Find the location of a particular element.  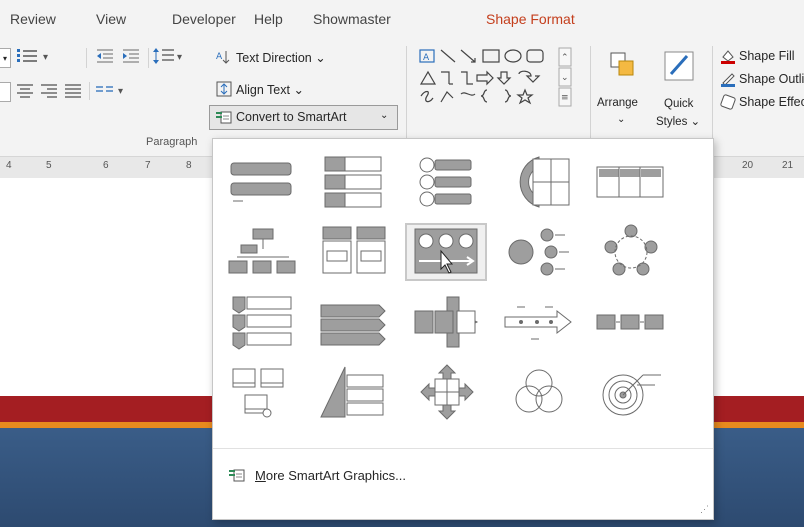

text-direction-button: Text Direction ⌄ is located at coordinates (281, 57).